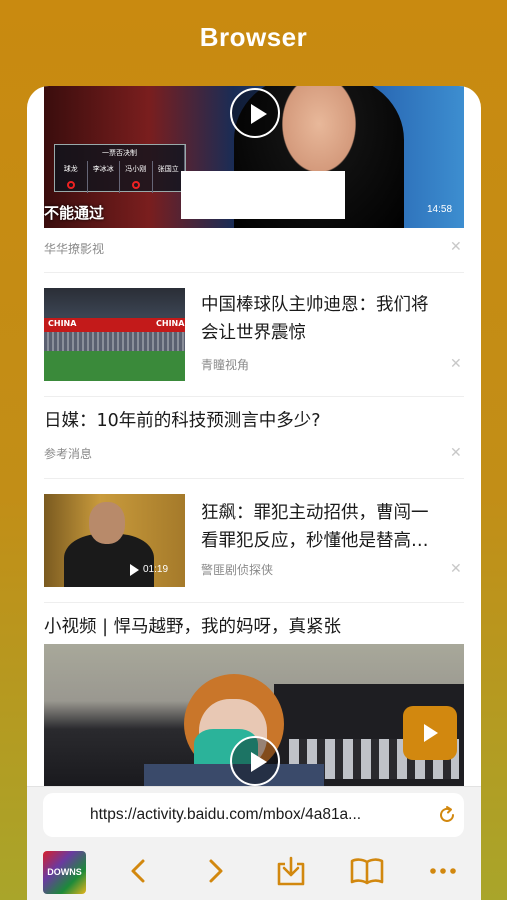 The height and width of the screenshot is (900, 507). I want to click on article-thumbnail: CHINA CHINA, so click(114, 334).